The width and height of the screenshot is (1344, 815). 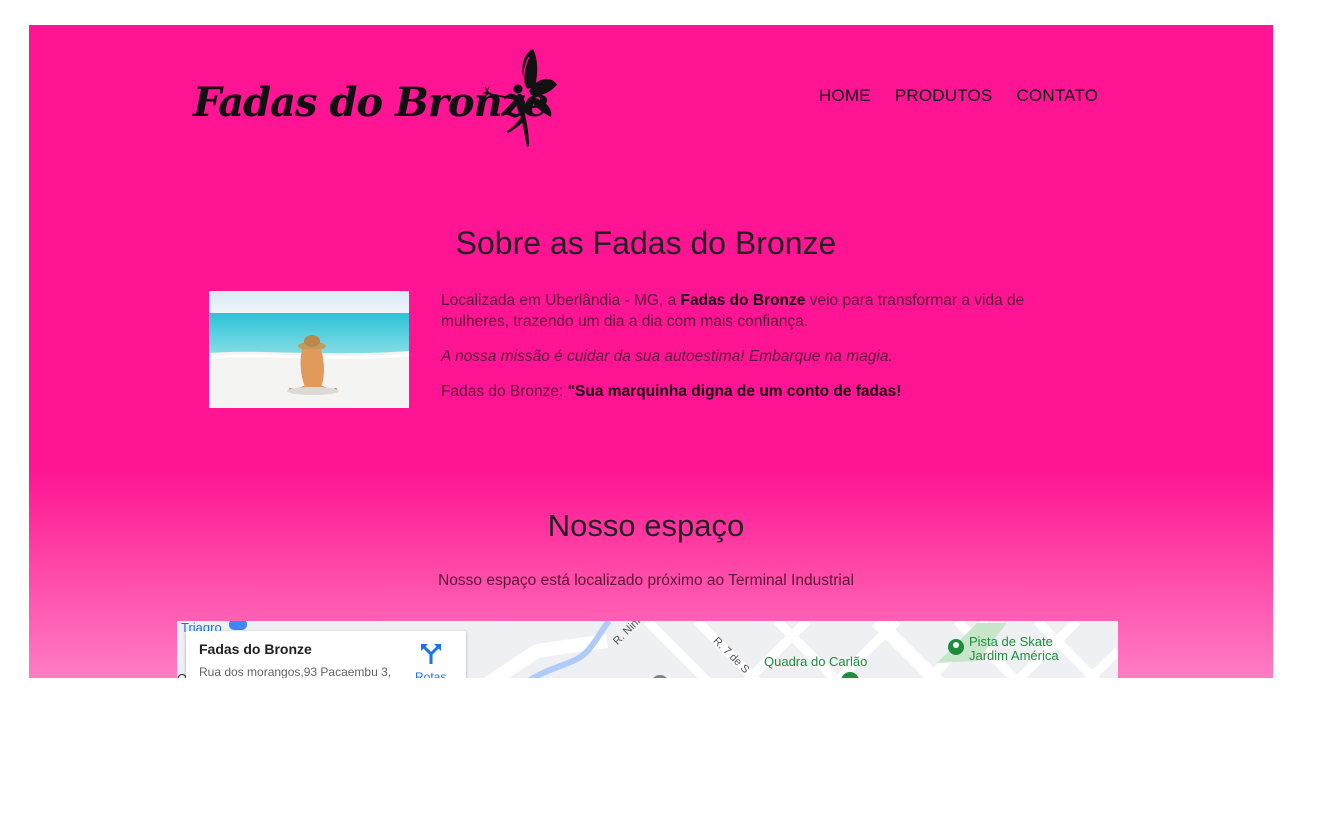 What do you see at coordinates (646, 243) in the screenshot?
I see `about-title: Sobre as Fadas do Bronze` at bounding box center [646, 243].